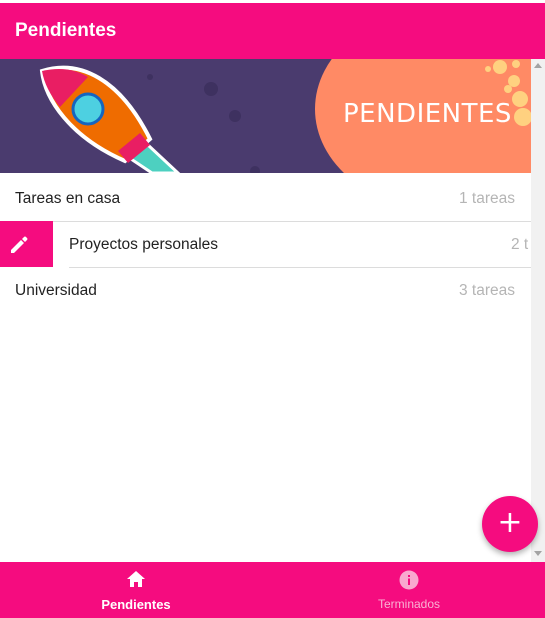  I want to click on add-button: +, so click(510, 524).